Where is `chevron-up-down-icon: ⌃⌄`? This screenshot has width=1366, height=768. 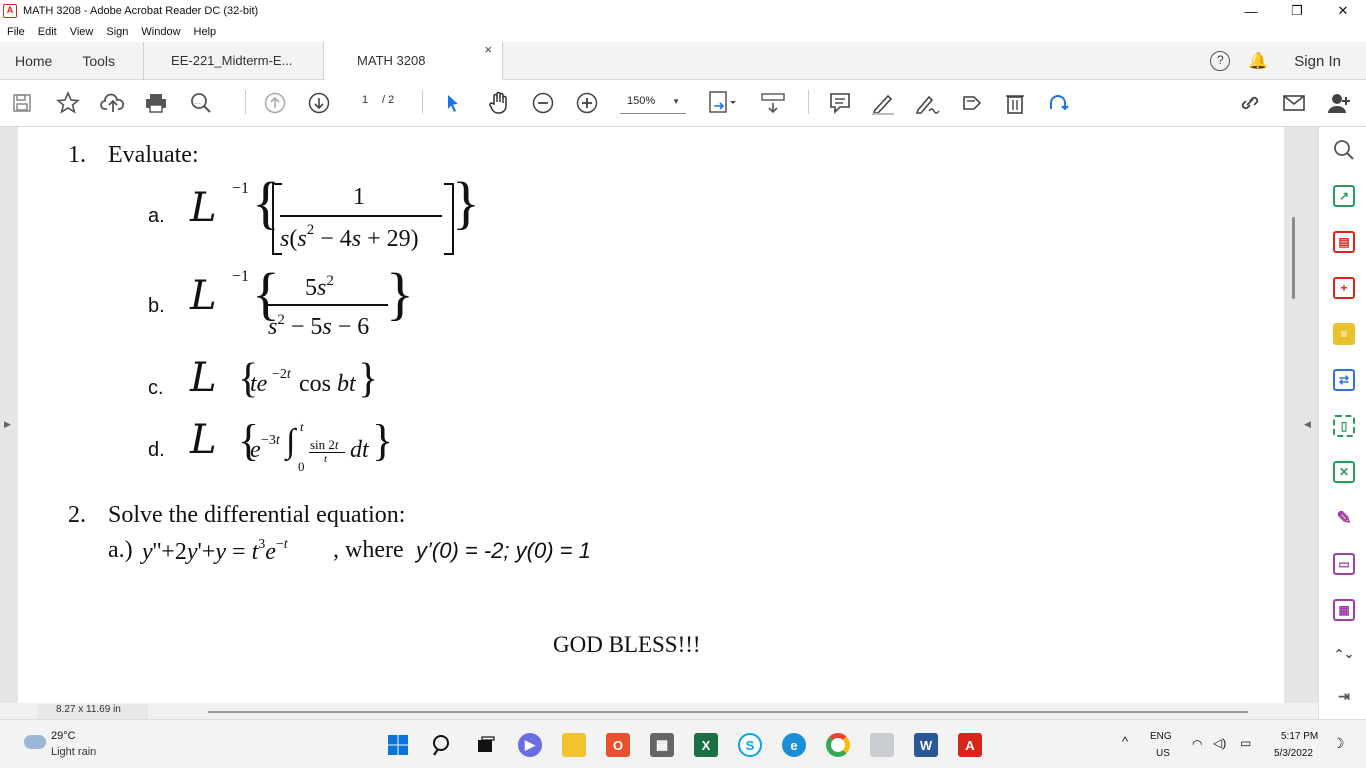
chevron-up-down-icon: ⌃⌄ is located at coordinates (1344, 654).